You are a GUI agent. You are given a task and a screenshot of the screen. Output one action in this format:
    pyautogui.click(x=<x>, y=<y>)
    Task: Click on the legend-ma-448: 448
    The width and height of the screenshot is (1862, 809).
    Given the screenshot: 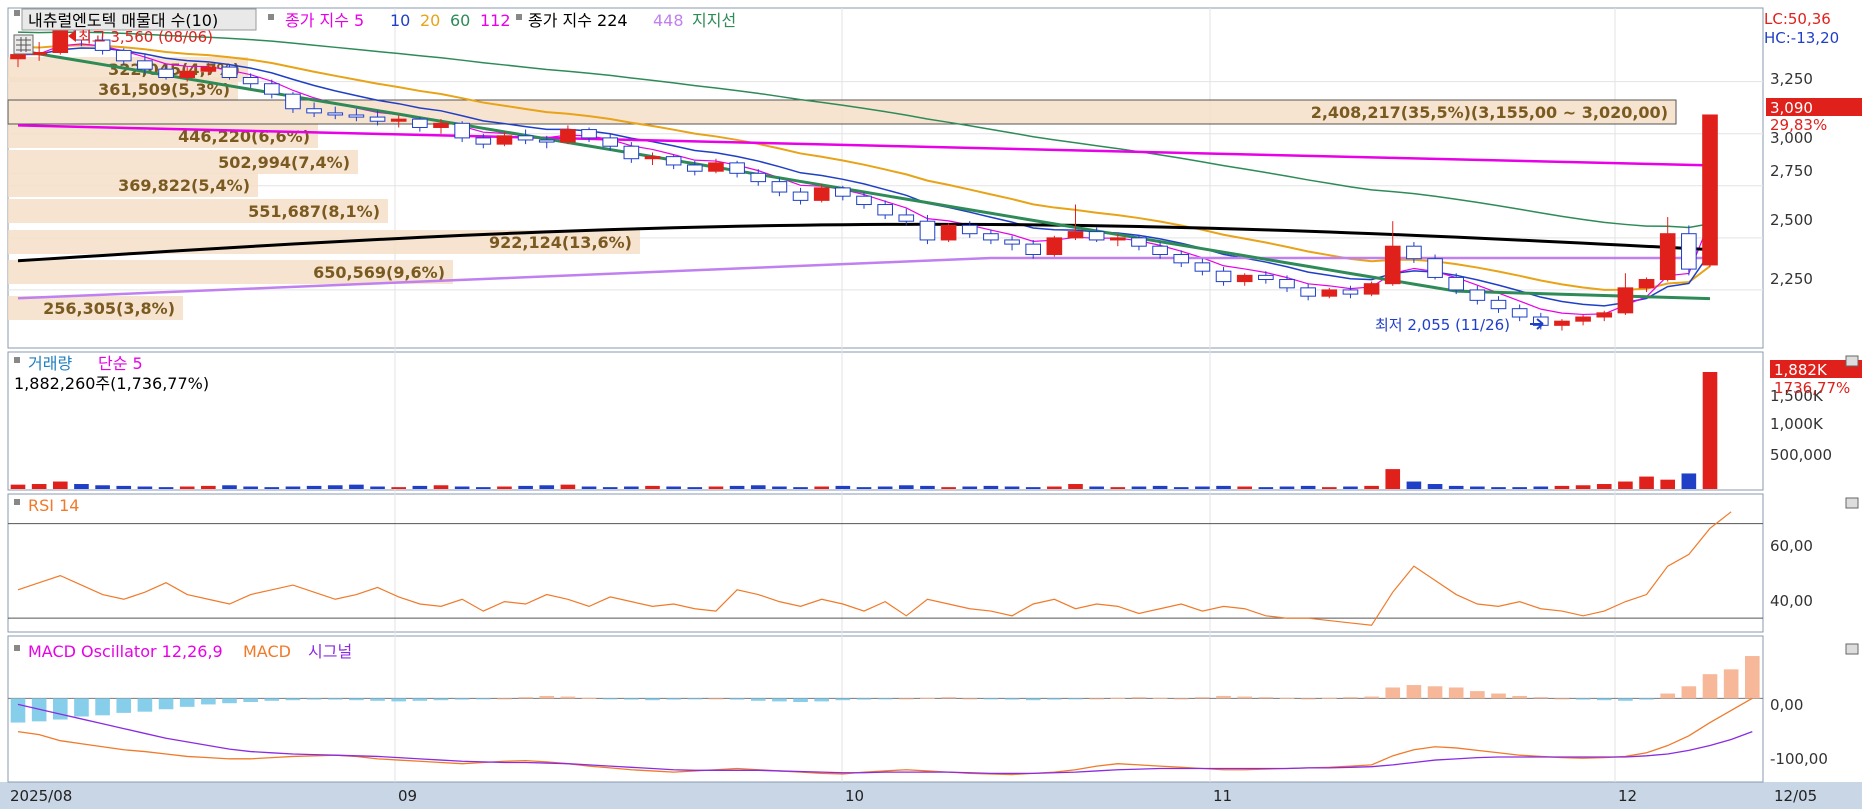 What is the action you would take?
    pyautogui.click(x=668, y=20)
    